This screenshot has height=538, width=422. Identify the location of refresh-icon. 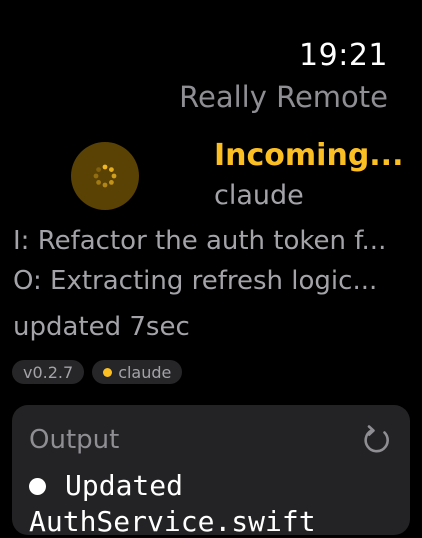
(376, 440).